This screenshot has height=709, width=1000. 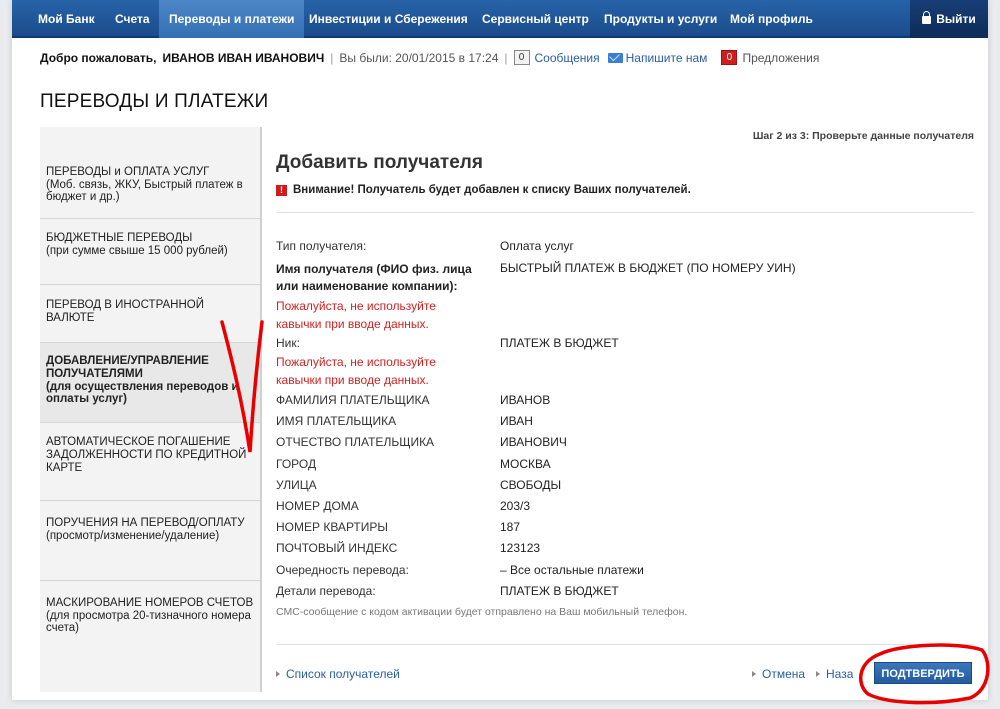 I want to click on field-value: МОСКВА, so click(x=525, y=464).